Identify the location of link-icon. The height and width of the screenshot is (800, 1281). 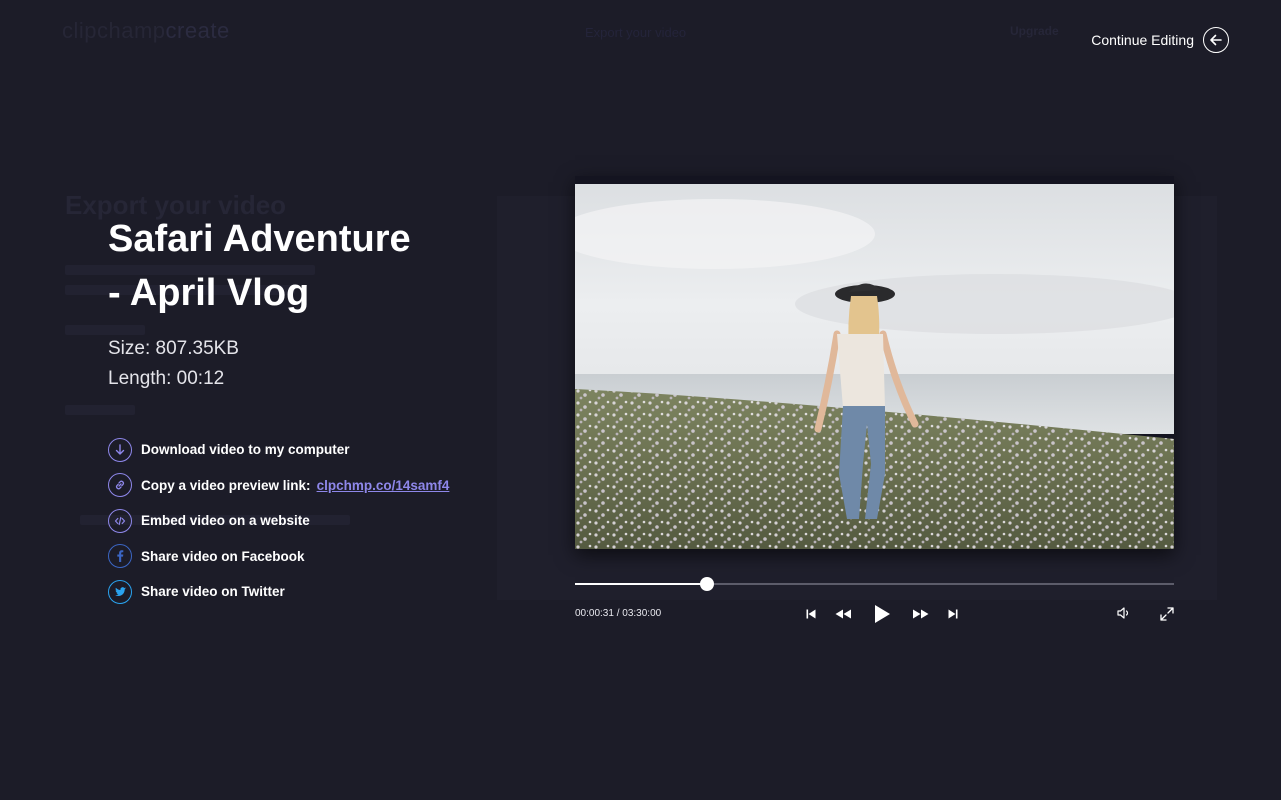
(120, 485).